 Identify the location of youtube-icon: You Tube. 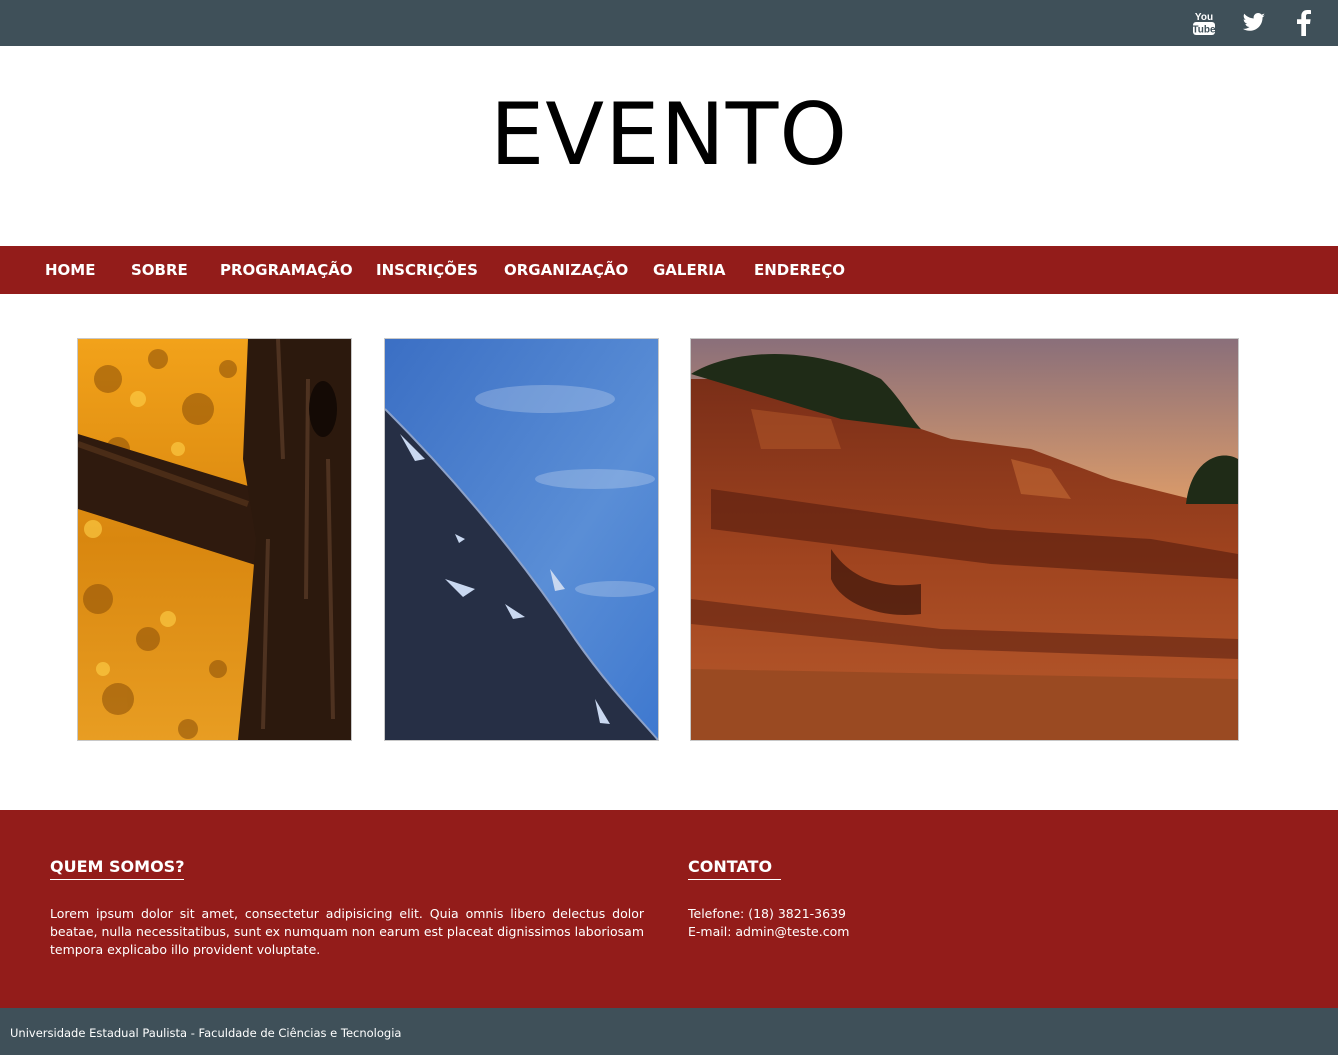
(1204, 23).